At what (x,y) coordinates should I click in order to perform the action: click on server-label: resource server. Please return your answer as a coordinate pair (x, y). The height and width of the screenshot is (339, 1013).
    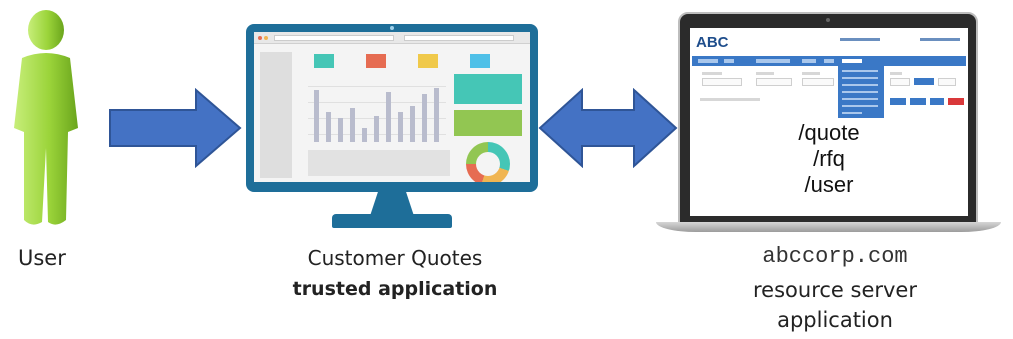
    Looking at the image, I should click on (835, 290).